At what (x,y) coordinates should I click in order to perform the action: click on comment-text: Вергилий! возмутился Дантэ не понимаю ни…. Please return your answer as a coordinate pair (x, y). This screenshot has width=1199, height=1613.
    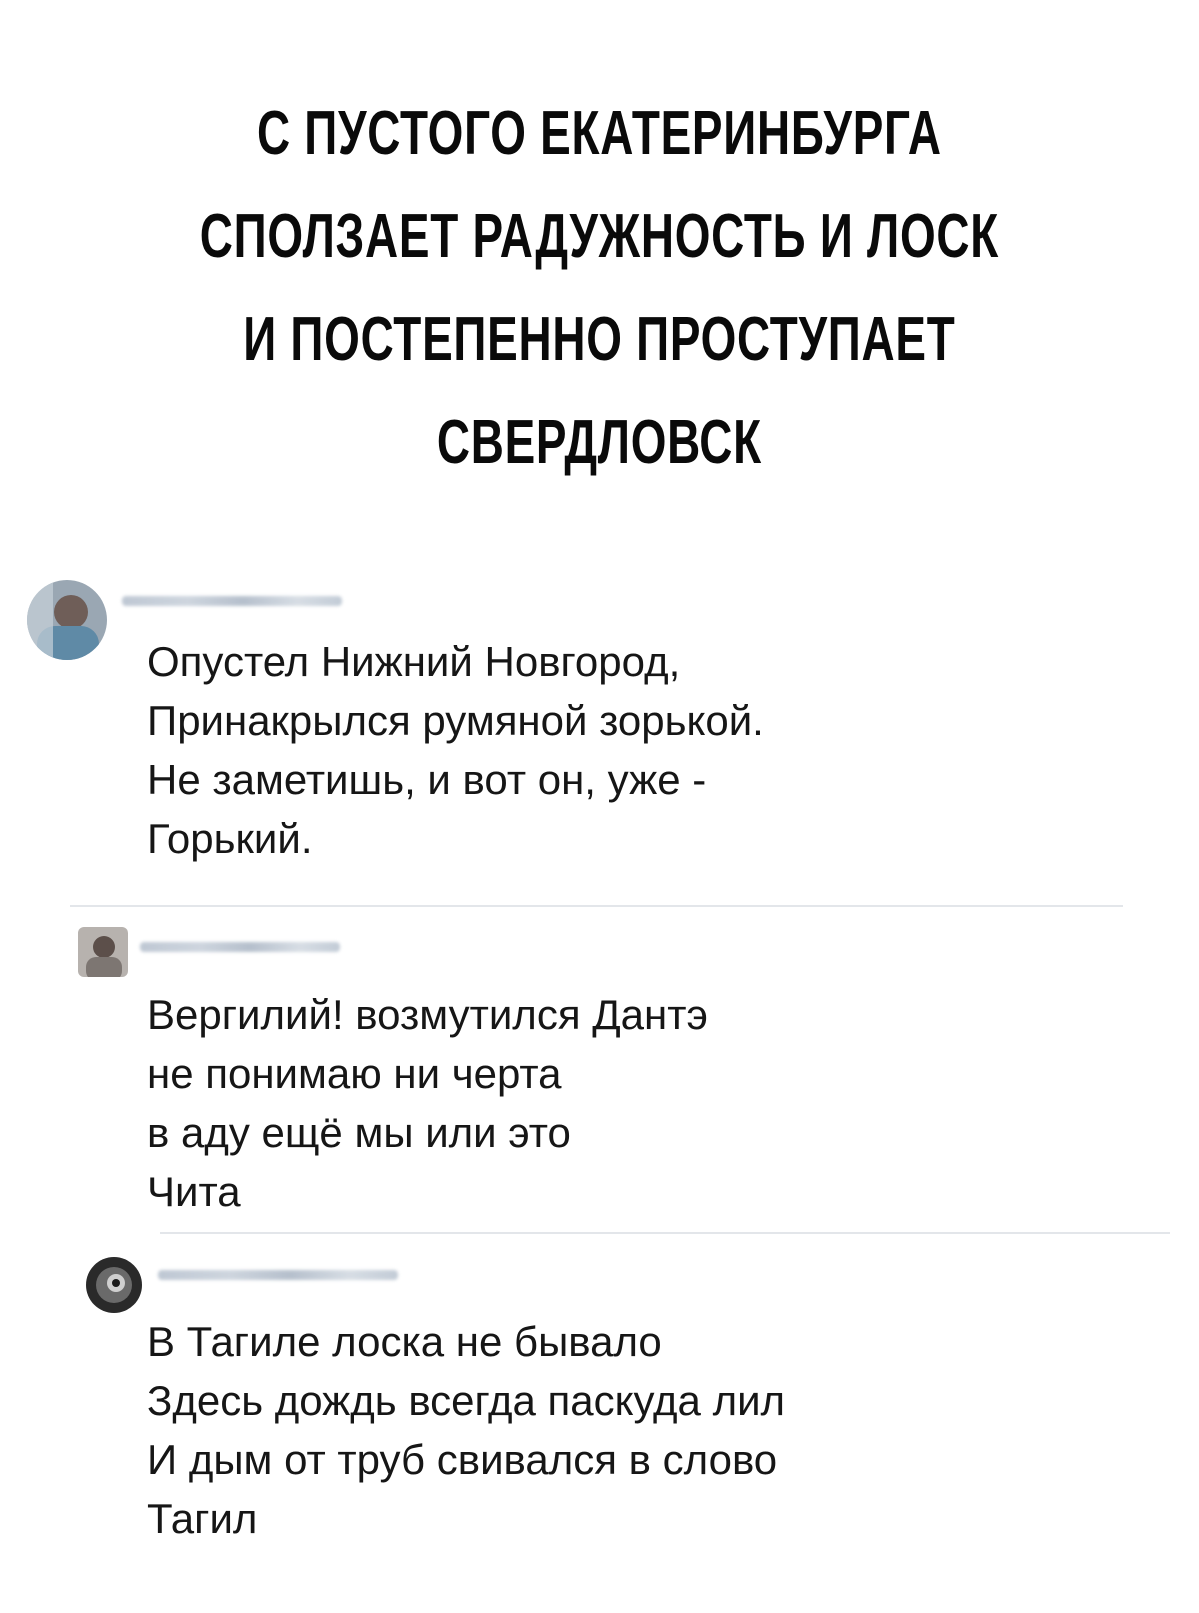
    Looking at the image, I should click on (427, 1103).